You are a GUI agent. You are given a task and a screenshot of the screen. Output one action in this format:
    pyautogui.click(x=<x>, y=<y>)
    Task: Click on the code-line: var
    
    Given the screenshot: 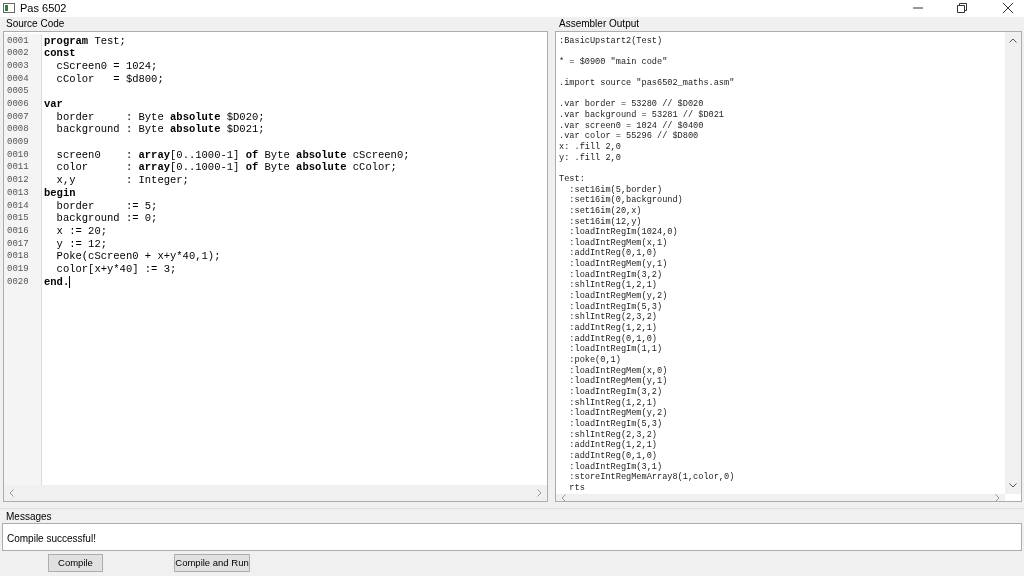 What is the action you would take?
    pyautogui.click(x=53, y=104)
    